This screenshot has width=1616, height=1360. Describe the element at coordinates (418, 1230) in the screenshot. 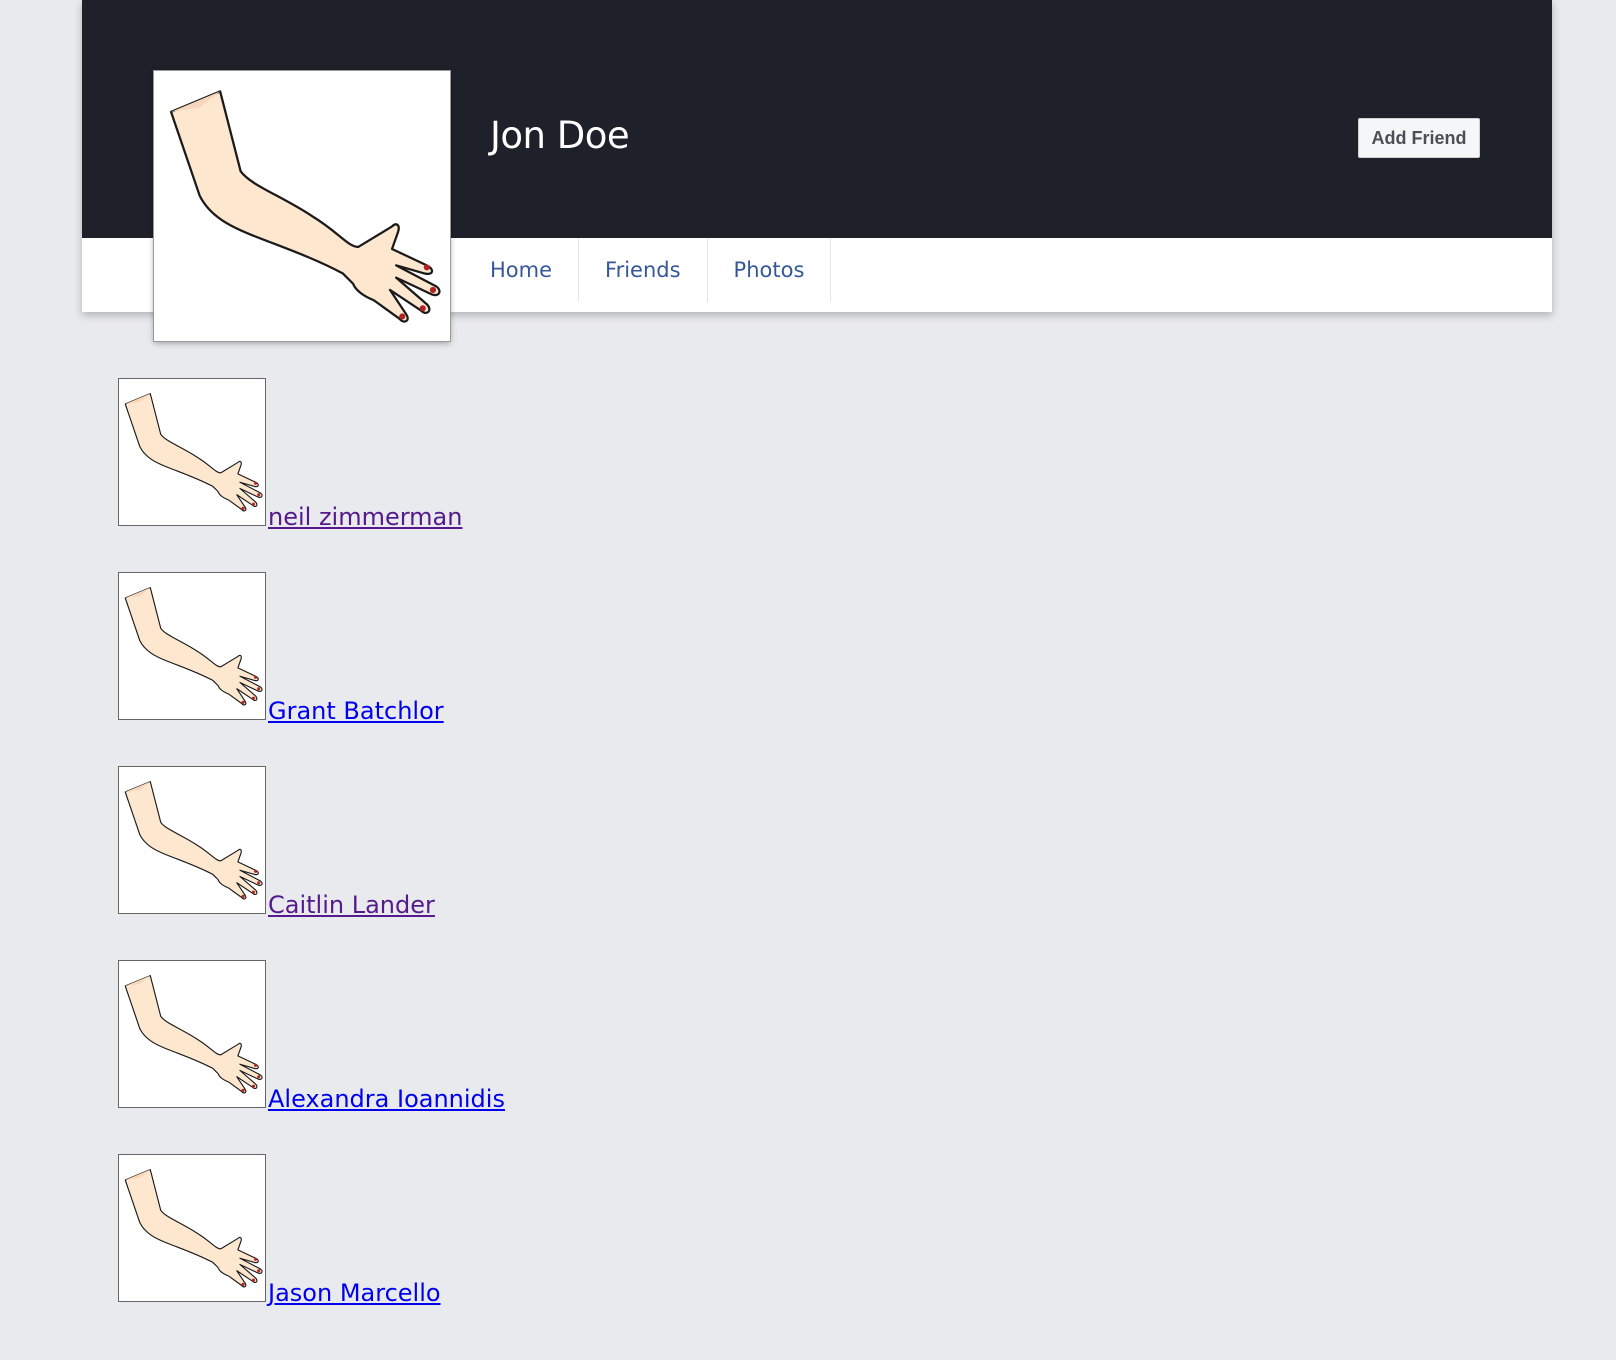

I see `list-item: Jason Marcello` at that location.